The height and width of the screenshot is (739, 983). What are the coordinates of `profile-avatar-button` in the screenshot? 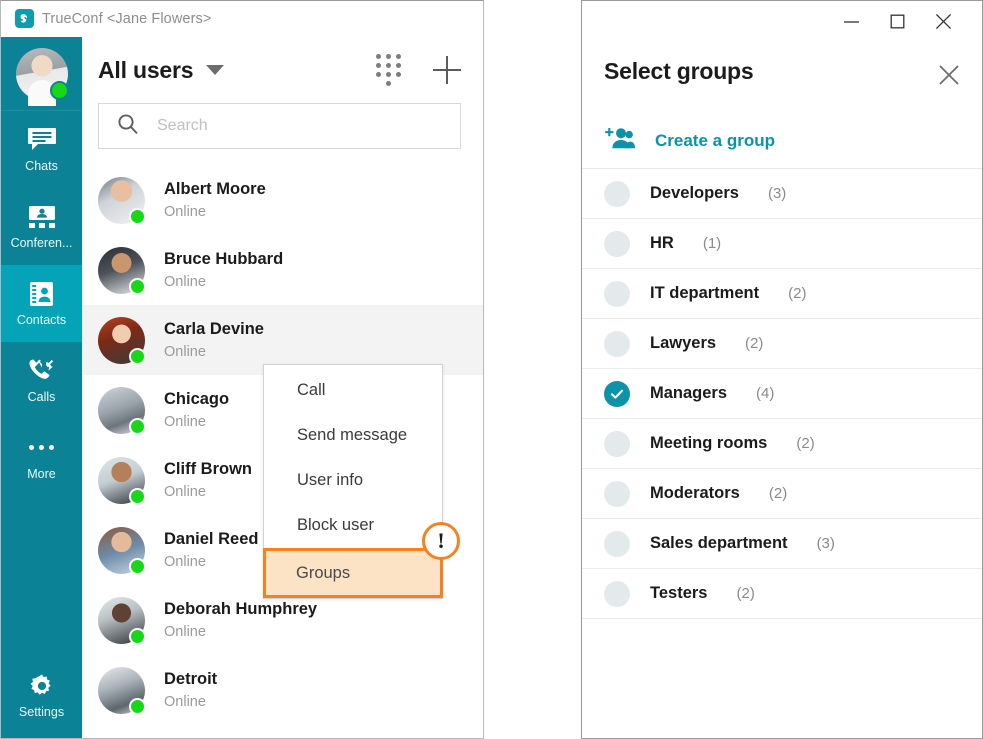 It's located at (41, 74).